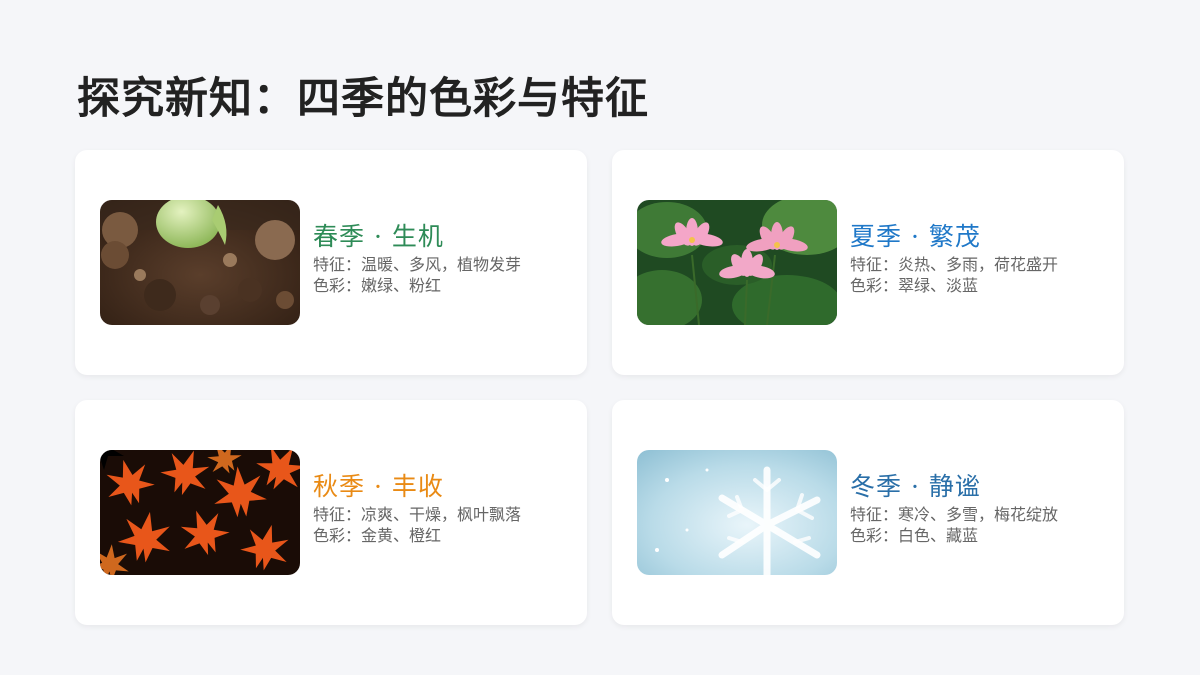 The height and width of the screenshot is (675, 1200). Describe the element at coordinates (954, 264) in the screenshot. I see `summer-traits: 特征：炎热、多雨，荷花盛开` at that location.